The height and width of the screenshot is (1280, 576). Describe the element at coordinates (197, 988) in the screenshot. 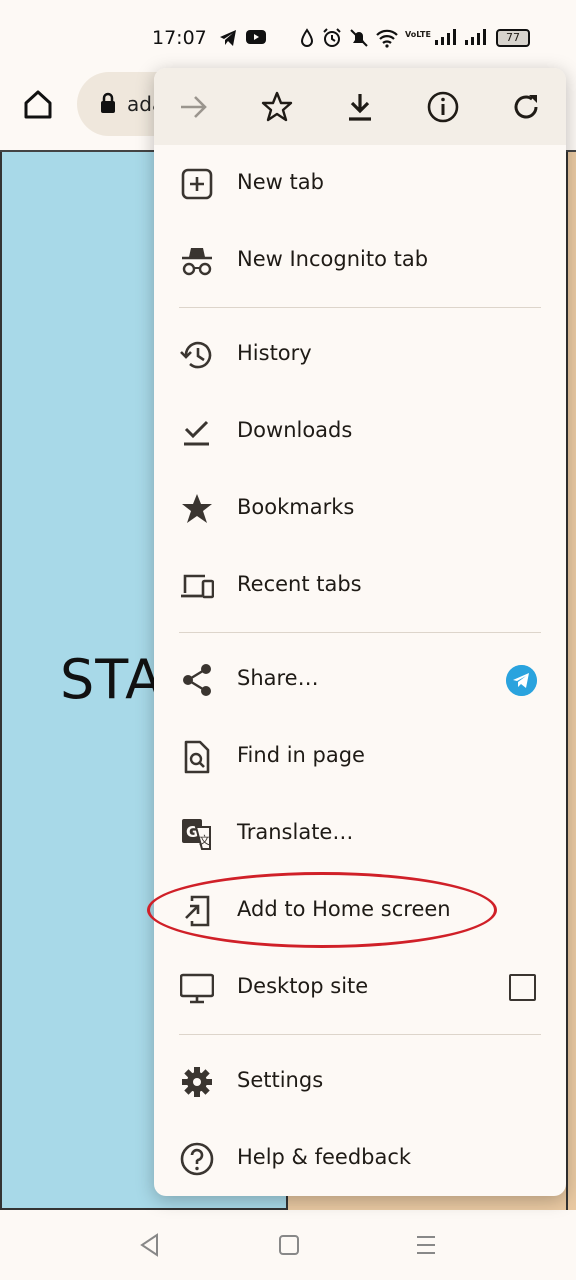

I see `desktop-icon` at that location.